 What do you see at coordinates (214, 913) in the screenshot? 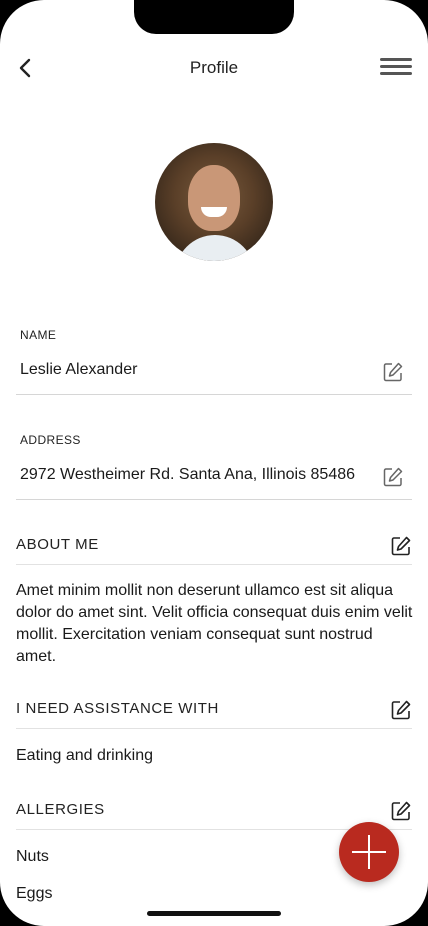
I see `home-indicator` at bounding box center [214, 913].